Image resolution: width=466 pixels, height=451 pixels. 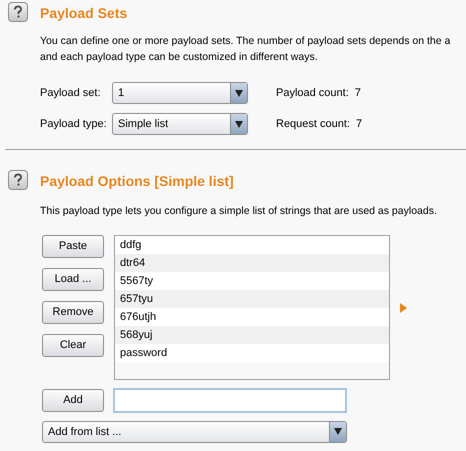 What do you see at coordinates (84, 13) in the screenshot?
I see `section-title: Payload Sets` at bounding box center [84, 13].